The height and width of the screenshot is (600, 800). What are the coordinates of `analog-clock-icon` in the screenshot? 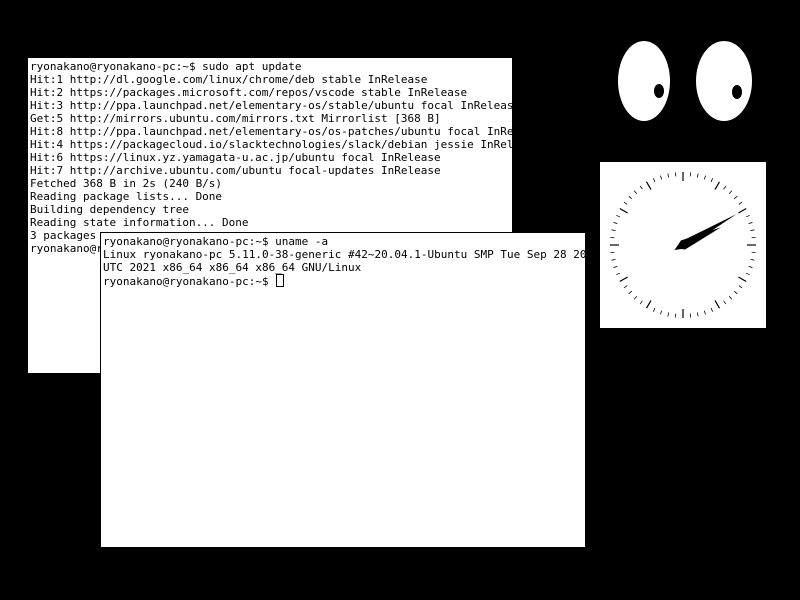 It's located at (683, 245).